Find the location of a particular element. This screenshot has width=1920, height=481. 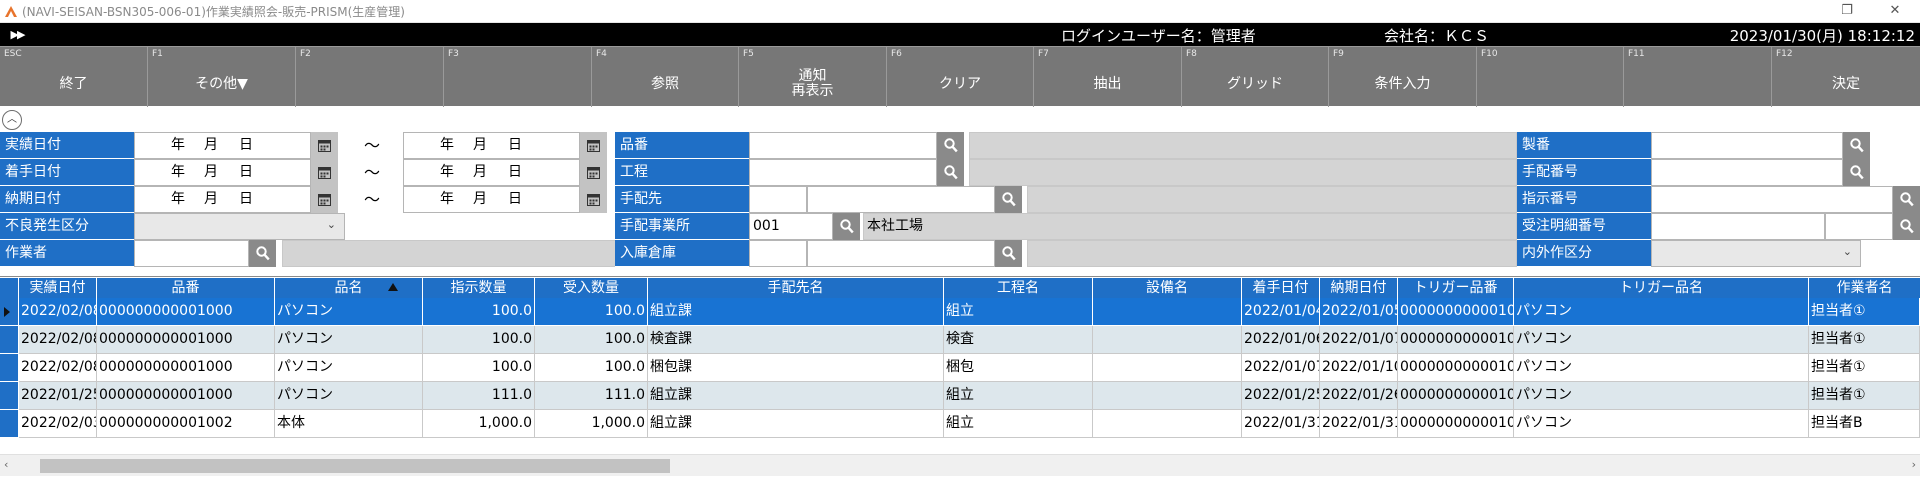

juchu-meisai-line-input is located at coordinates (1859, 226).